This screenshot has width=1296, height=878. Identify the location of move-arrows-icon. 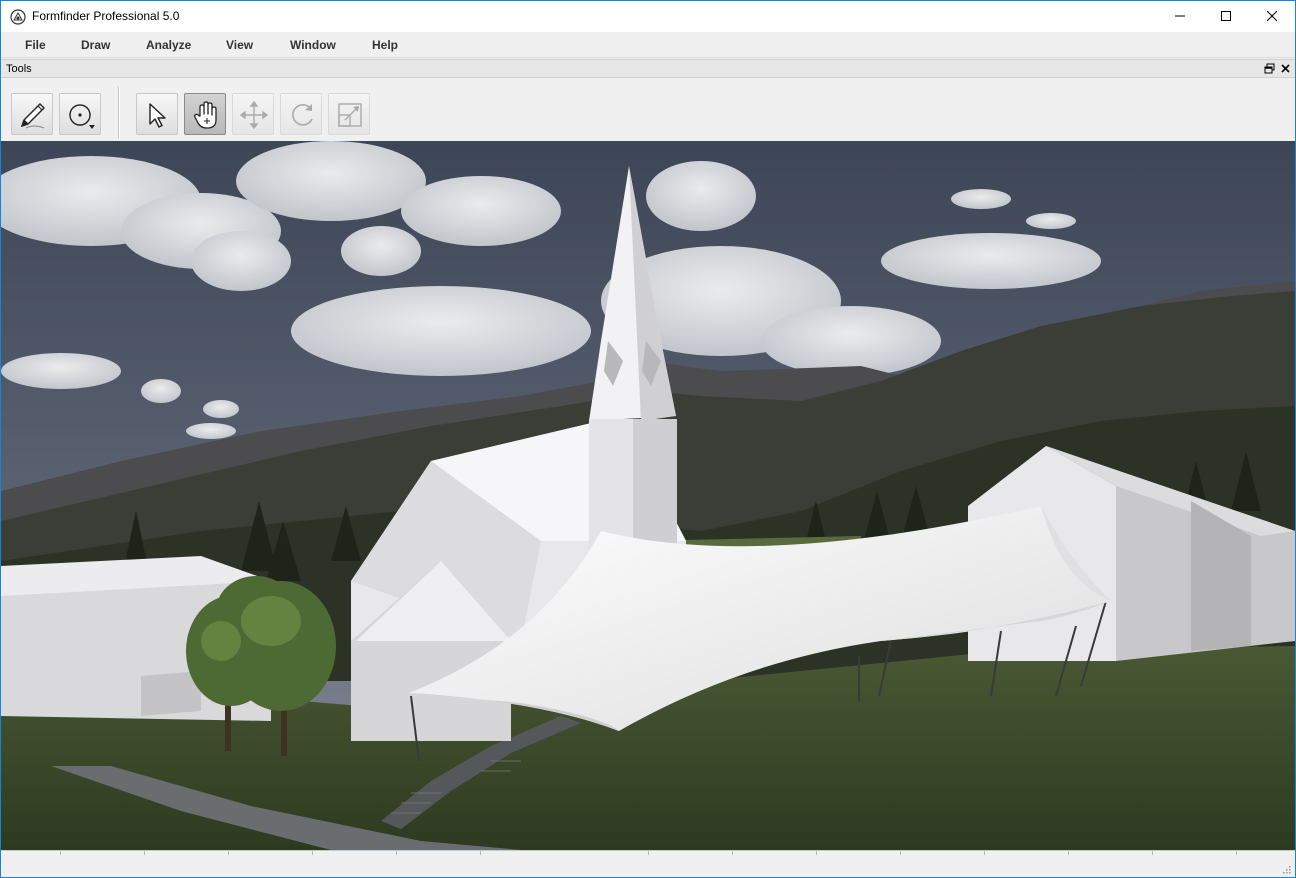
(254, 115).